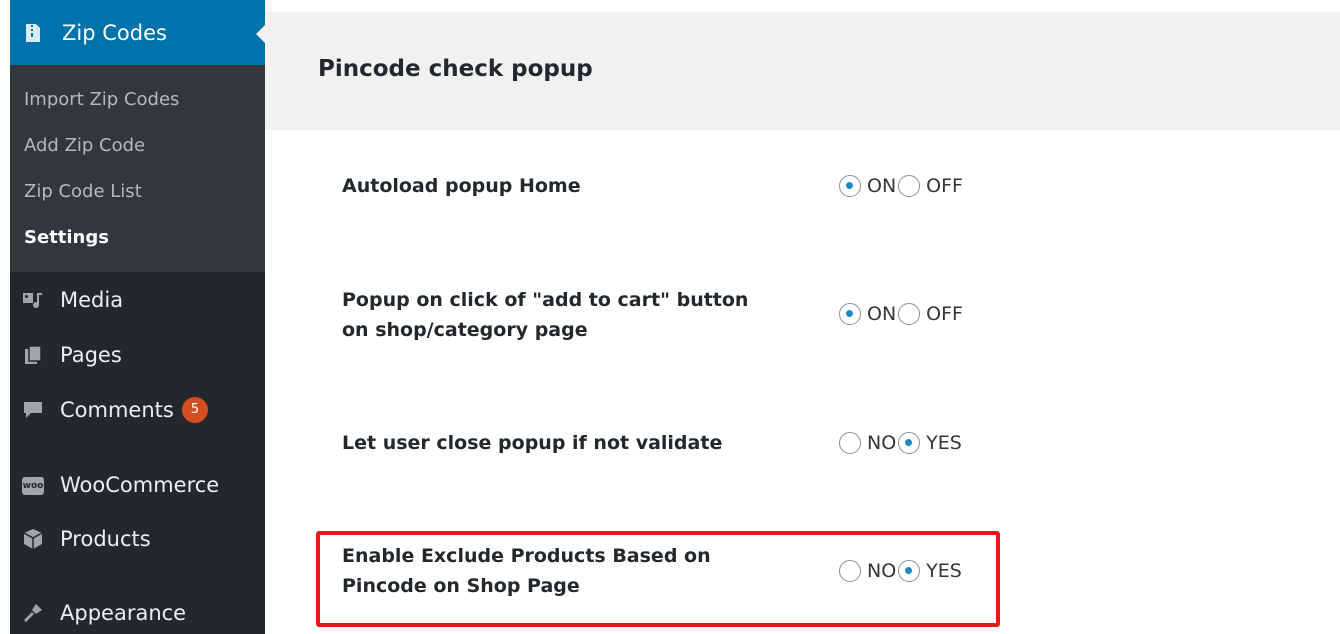  I want to click on submenu-item-zip-code-list: Zip Code List, so click(83, 191).